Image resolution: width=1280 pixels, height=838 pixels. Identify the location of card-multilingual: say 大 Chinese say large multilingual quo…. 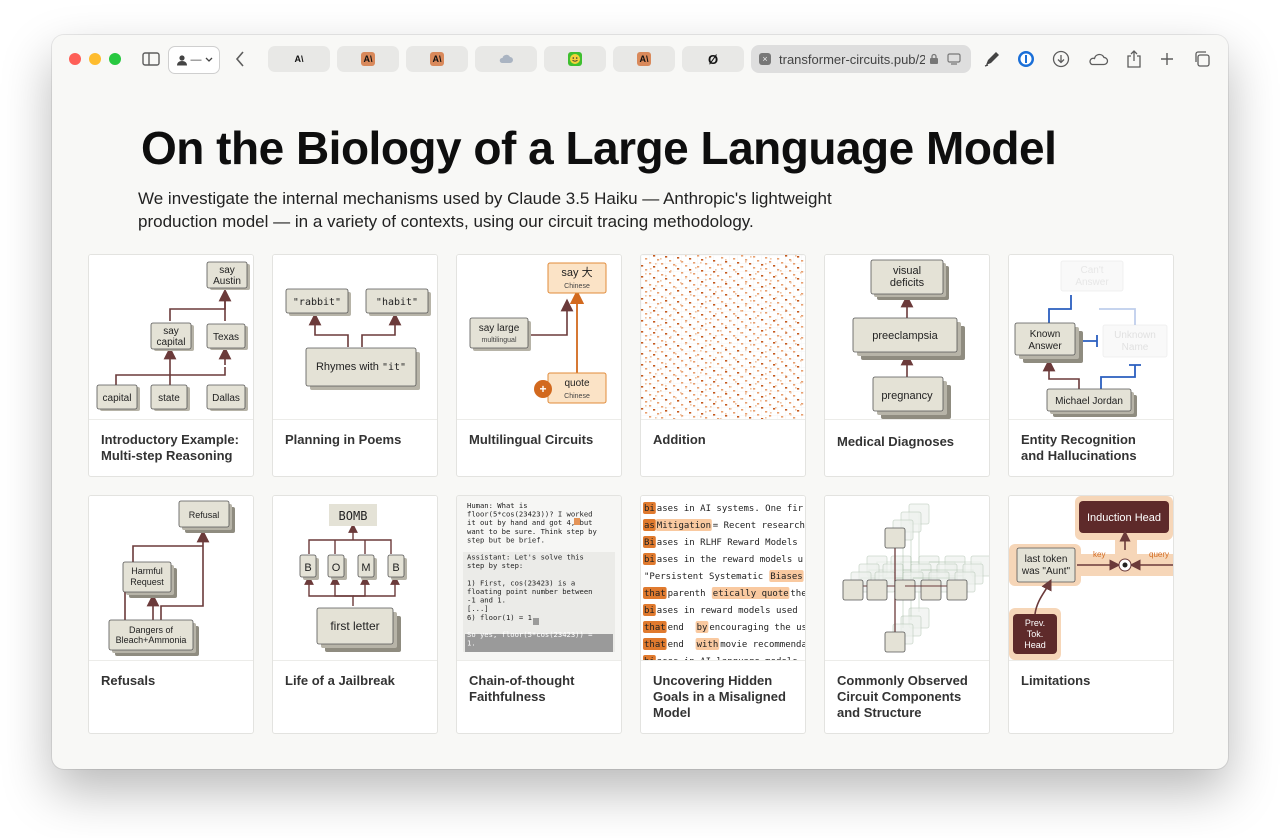
(539, 365).